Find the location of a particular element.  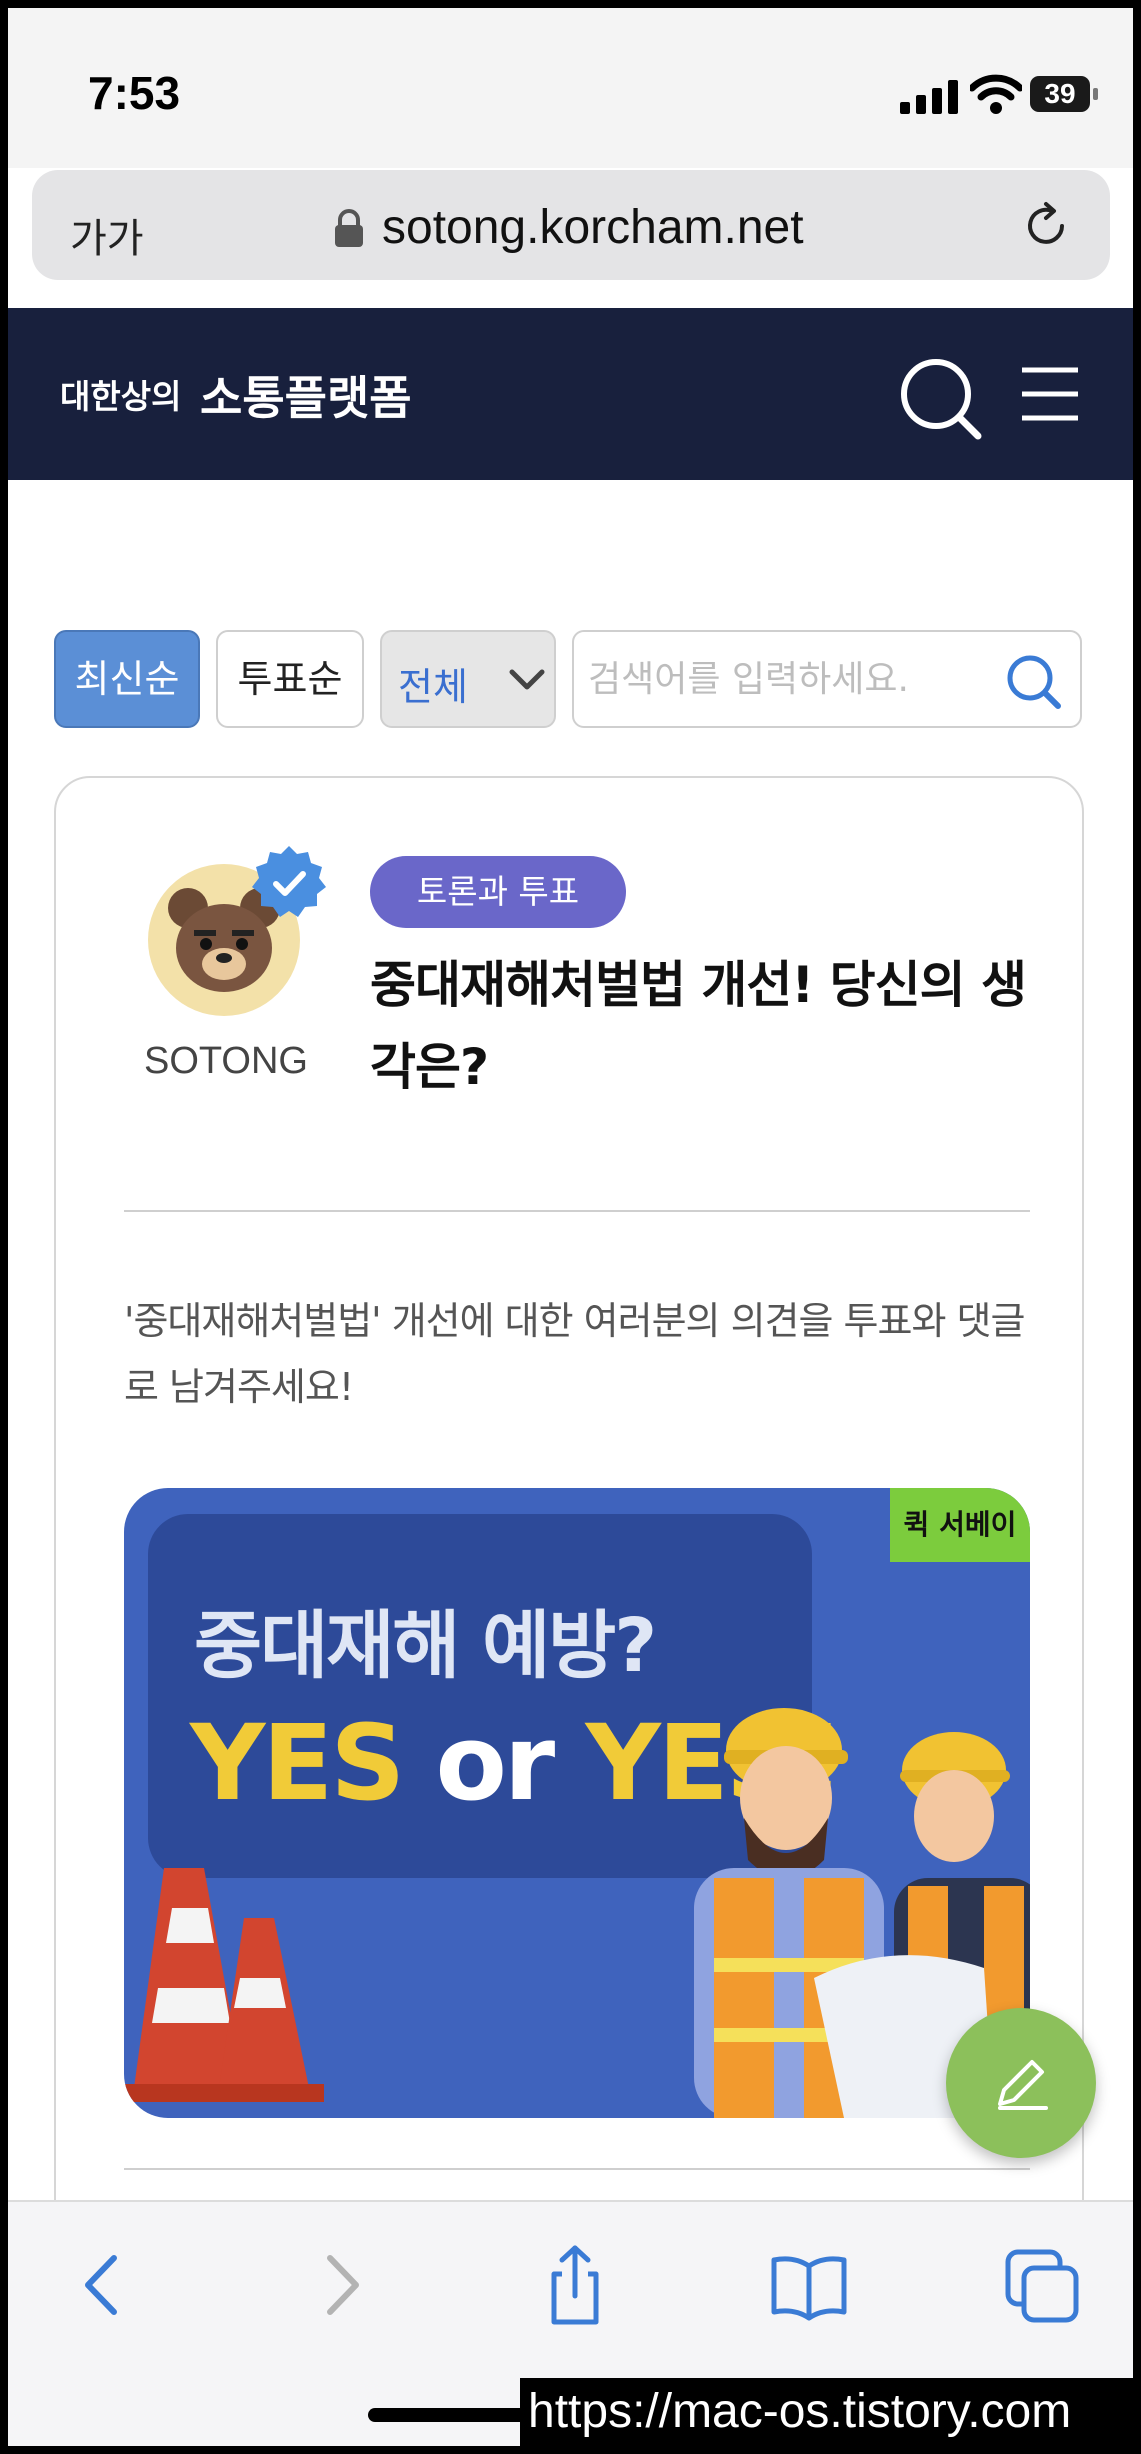

reload-icon is located at coordinates (1046, 226).